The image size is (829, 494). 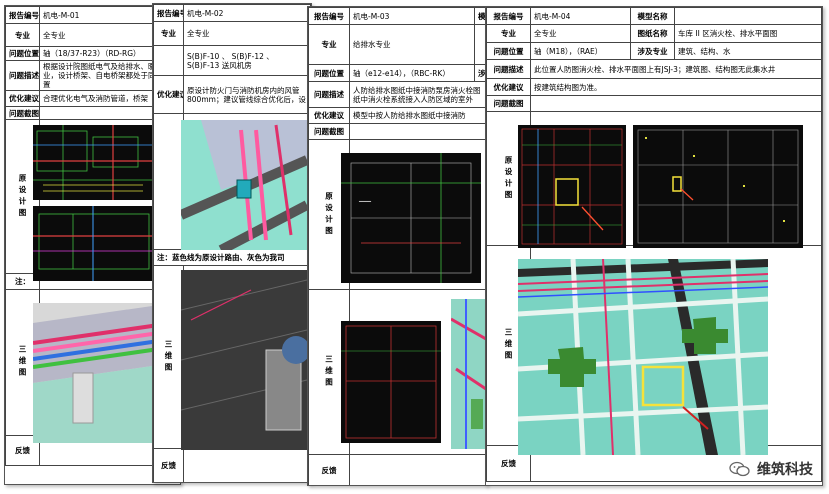 I want to click on drawing-name-value: 车库 II 区消火栓、排水平面图, so click(x=748, y=33).